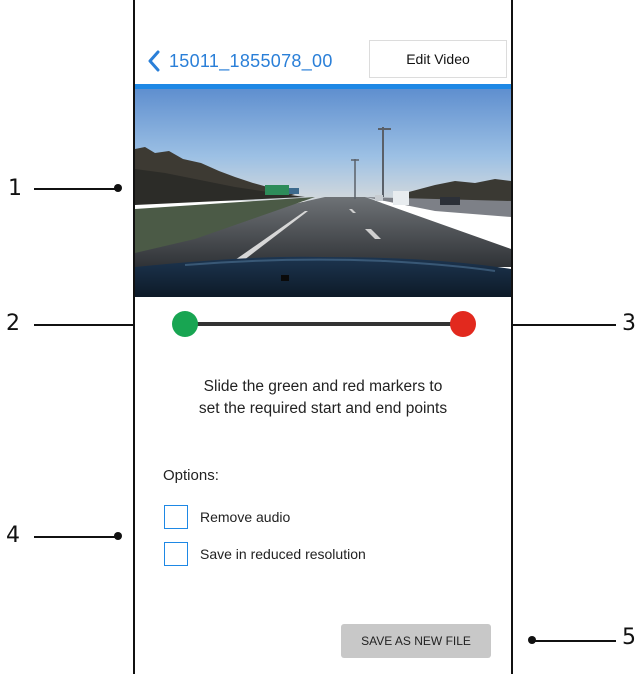  I want to click on callout-3: 3, so click(629, 323).